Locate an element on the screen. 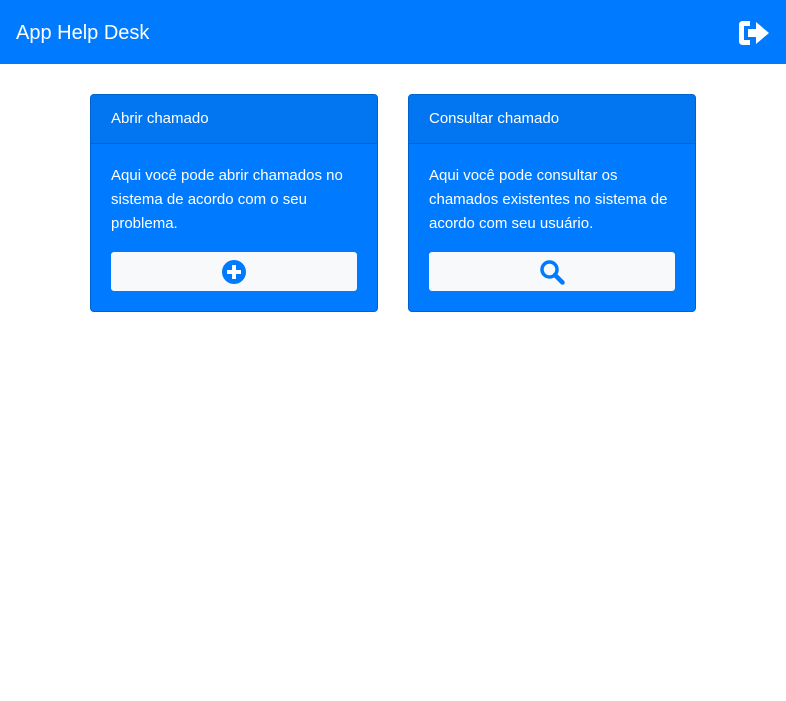 The image size is (786, 701). logout-button is located at coordinates (754, 33).